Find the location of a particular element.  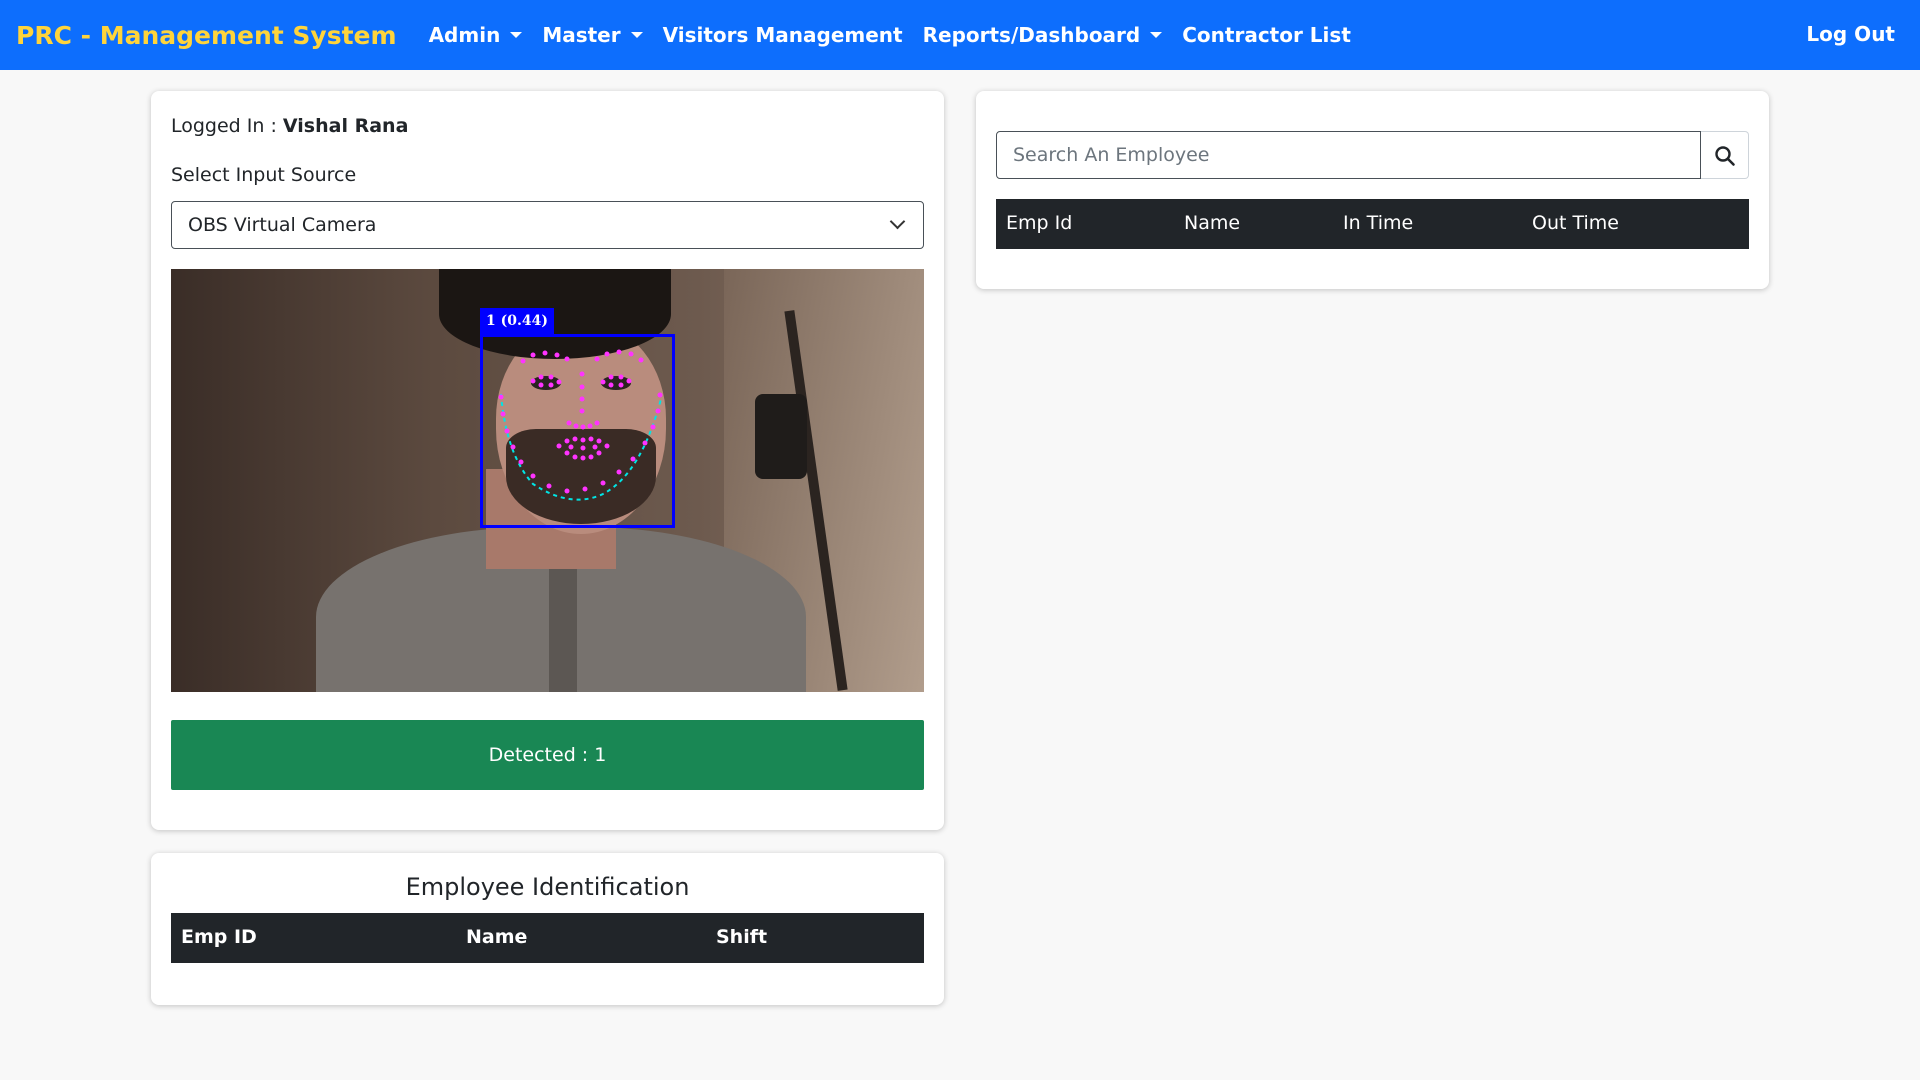

column-in-time: In Time is located at coordinates (1378, 223).